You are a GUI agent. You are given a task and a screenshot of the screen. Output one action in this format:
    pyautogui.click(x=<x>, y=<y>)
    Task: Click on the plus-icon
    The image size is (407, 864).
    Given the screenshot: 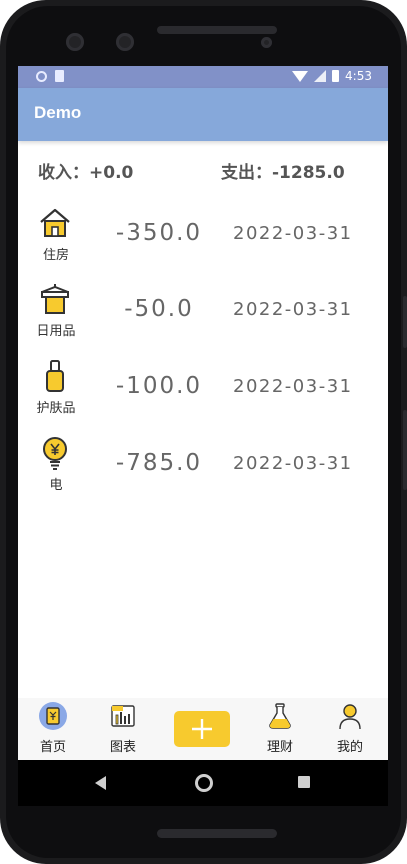 What is the action you would take?
    pyautogui.click(x=202, y=729)
    